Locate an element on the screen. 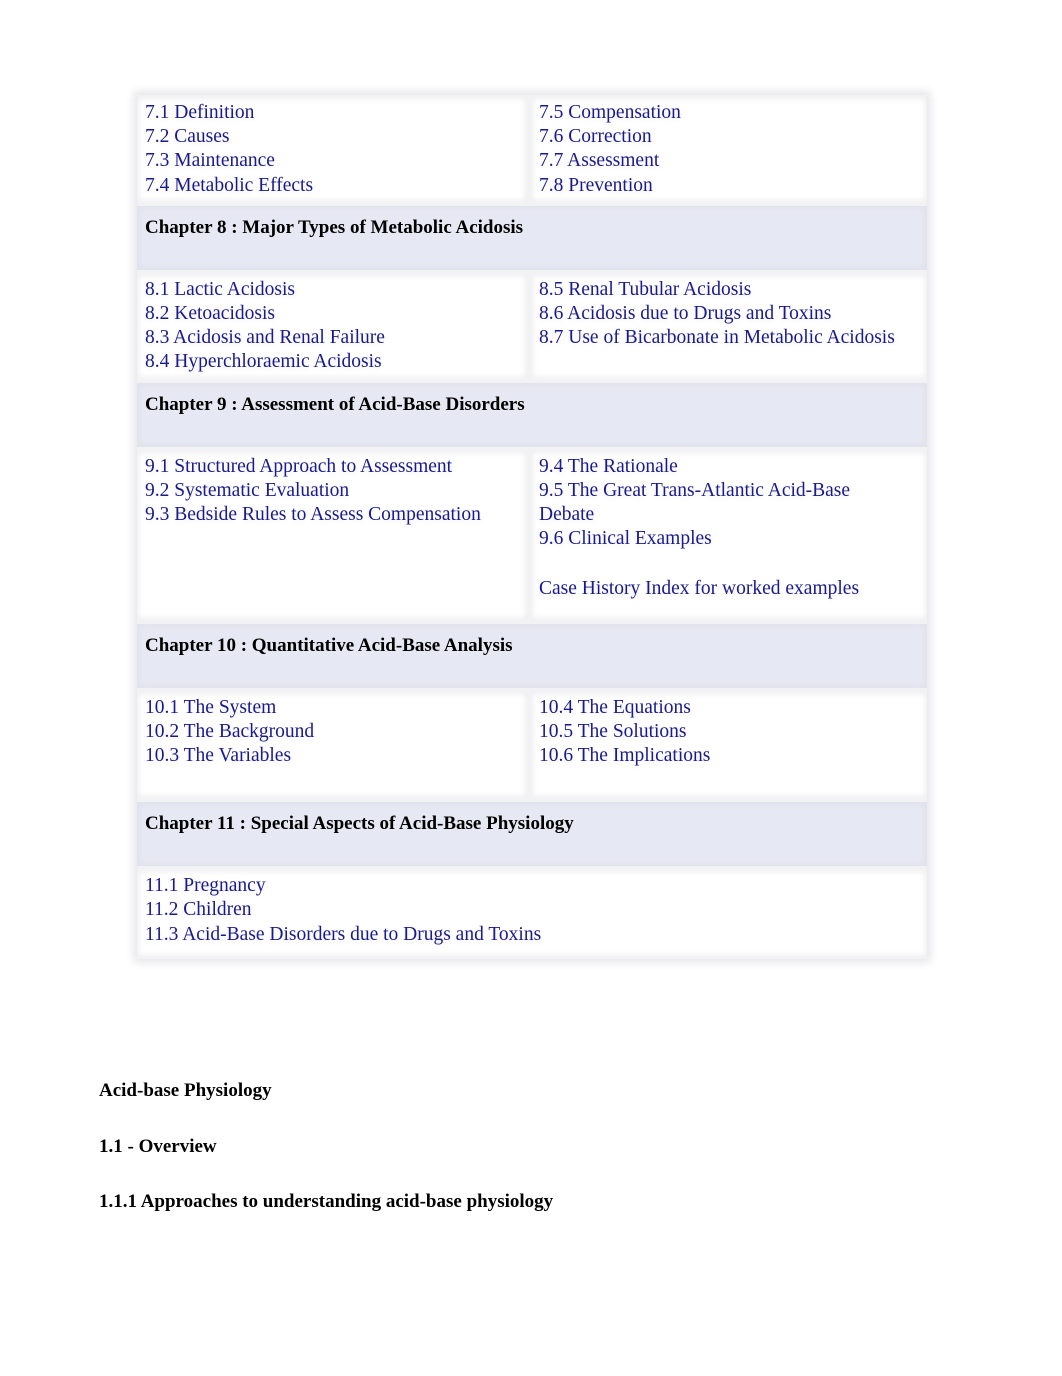  toc-link-7-6: 7.6 Correction is located at coordinates (729, 137).